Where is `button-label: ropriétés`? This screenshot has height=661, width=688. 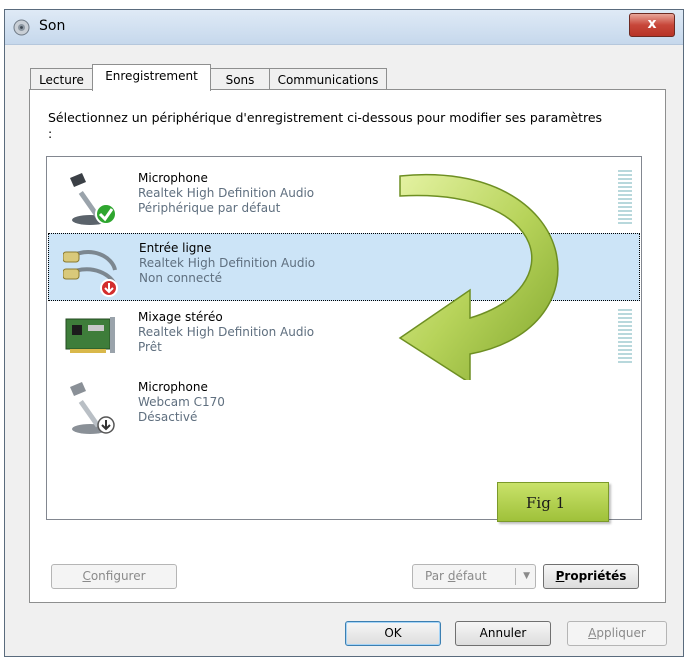 button-label: ropriétés is located at coordinates (595, 576).